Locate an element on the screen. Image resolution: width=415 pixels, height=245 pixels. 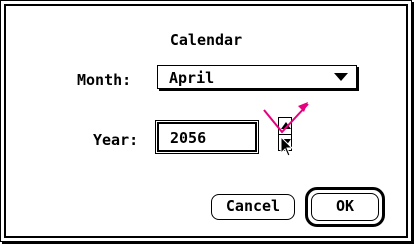
mouse-pointer-icon is located at coordinates (287, 146).